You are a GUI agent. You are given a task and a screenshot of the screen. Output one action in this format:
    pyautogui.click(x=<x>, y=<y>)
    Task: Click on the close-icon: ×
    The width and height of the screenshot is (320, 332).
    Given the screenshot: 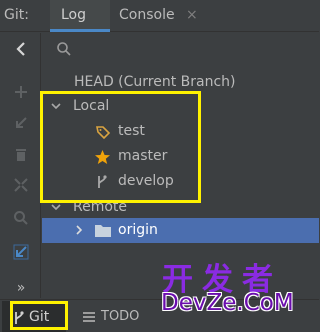 What is the action you would take?
    pyautogui.click(x=192, y=15)
    